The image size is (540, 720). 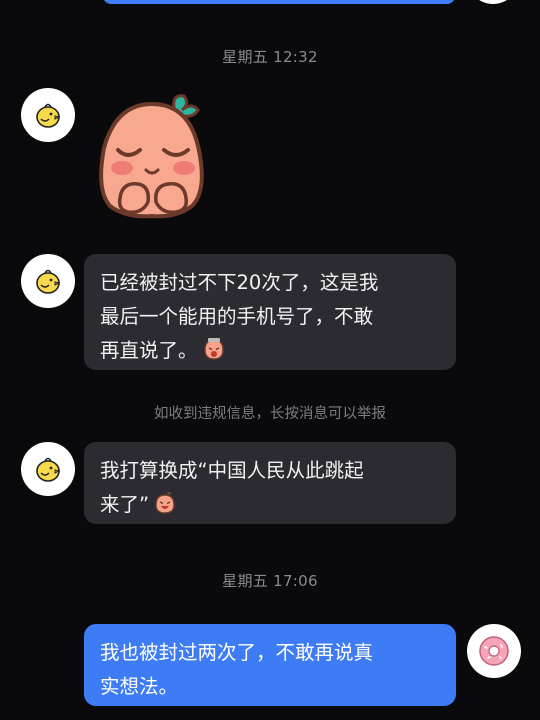 What do you see at coordinates (270, 483) in the screenshot?
I see `message-bubble-incoming: 我打算换成“中国人民从此跳起 来了”` at bounding box center [270, 483].